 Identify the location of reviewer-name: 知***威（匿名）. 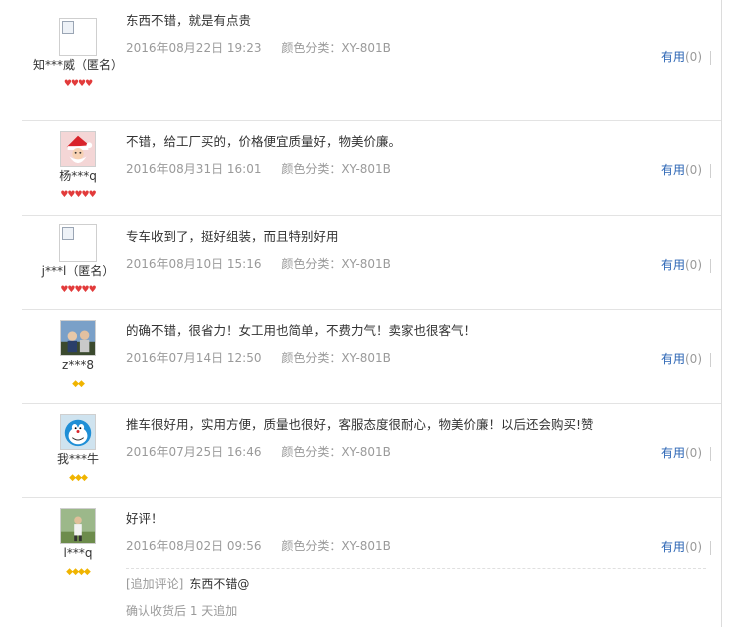
(78, 65).